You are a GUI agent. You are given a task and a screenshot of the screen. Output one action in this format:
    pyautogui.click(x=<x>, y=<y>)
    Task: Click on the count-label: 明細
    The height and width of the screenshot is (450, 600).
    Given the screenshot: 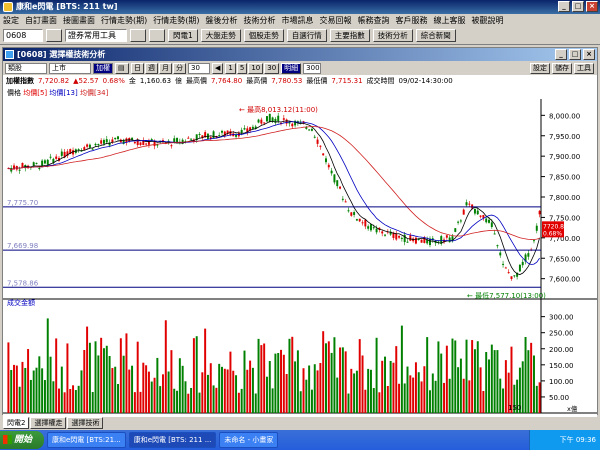 What is the action you would take?
    pyautogui.click(x=291, y=68)
    